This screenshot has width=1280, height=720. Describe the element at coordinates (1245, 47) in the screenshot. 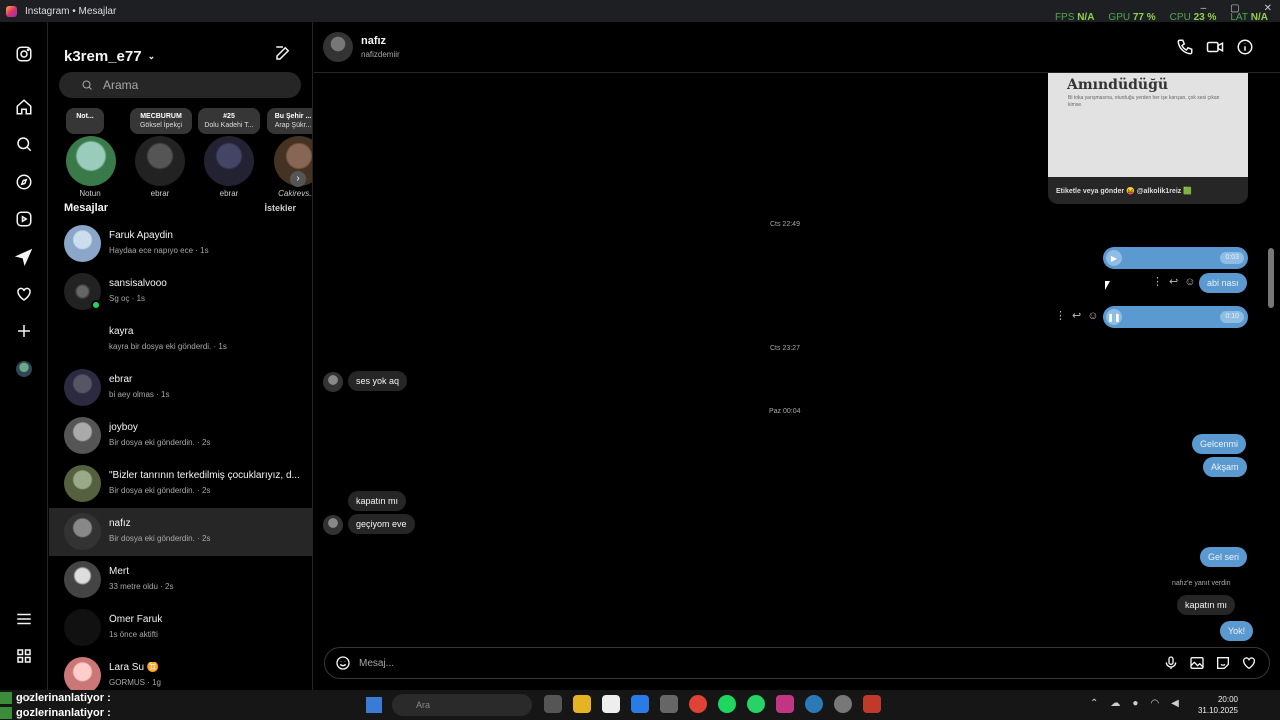

I see `info-icon` at that location.